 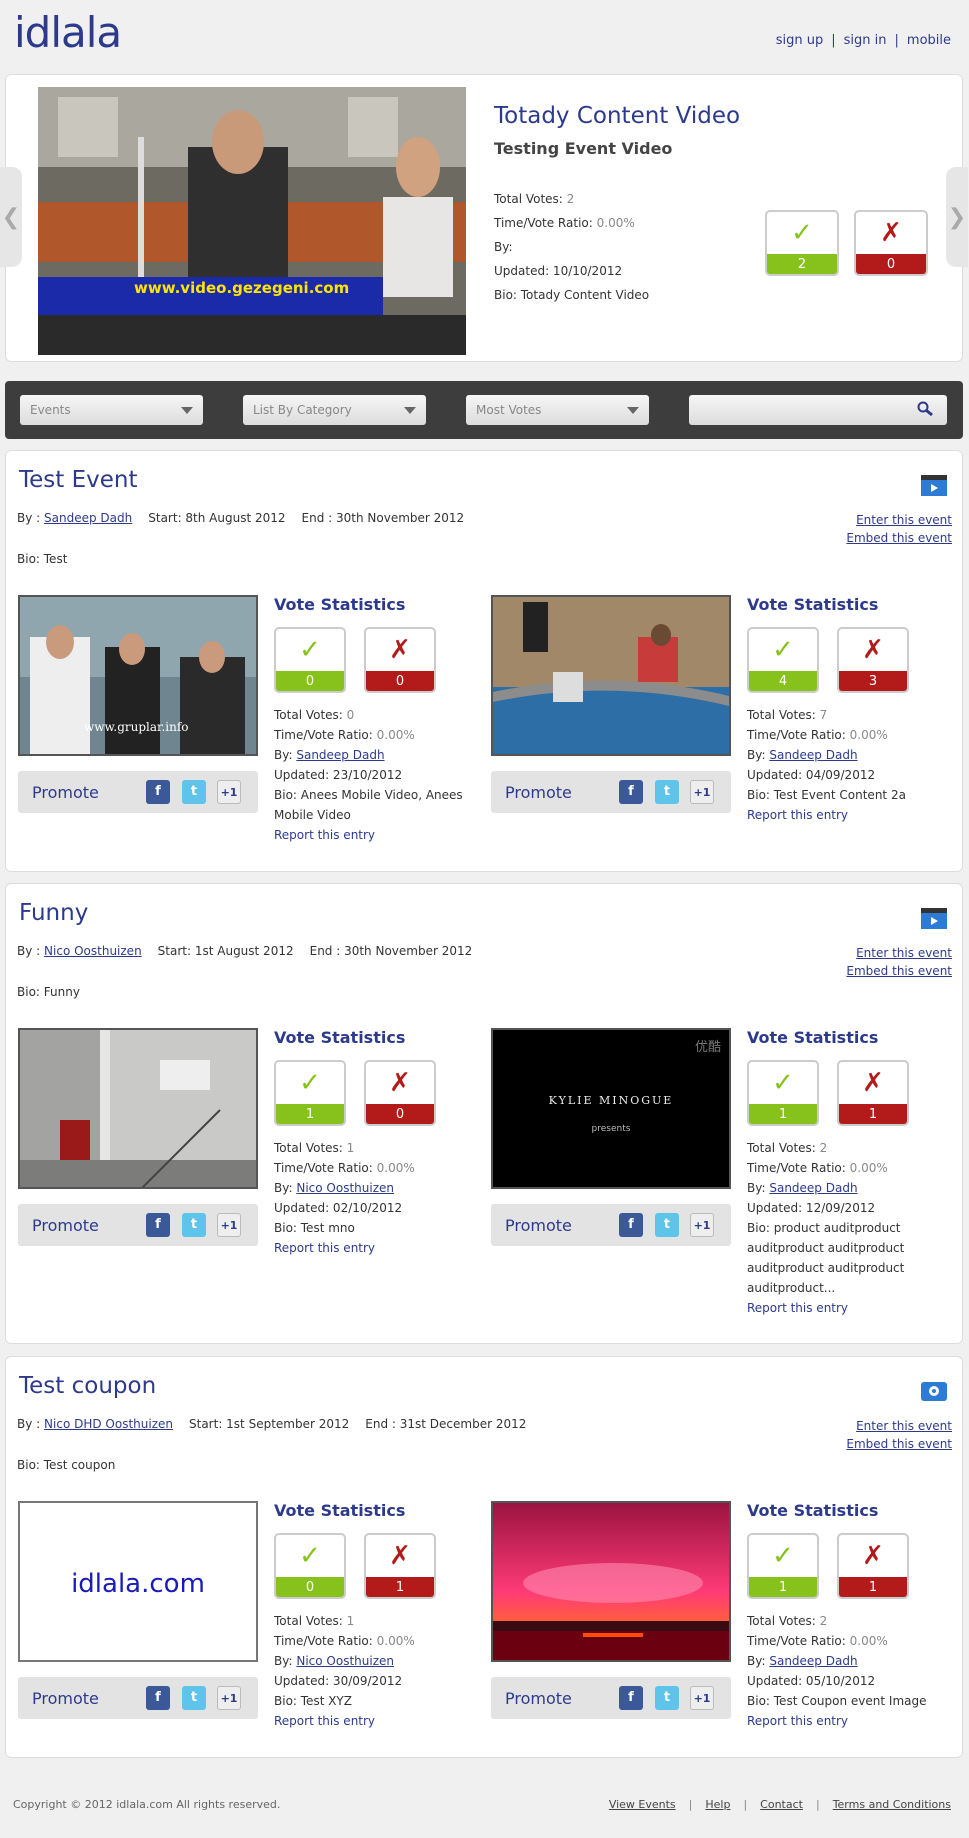 I want to click on search-input, so click(x=818, y=410).